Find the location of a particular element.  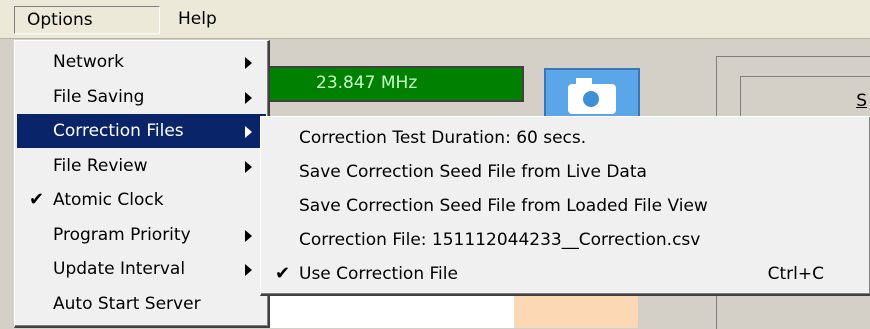

menu-bar: Options Help is located at coordinates (435, 19).